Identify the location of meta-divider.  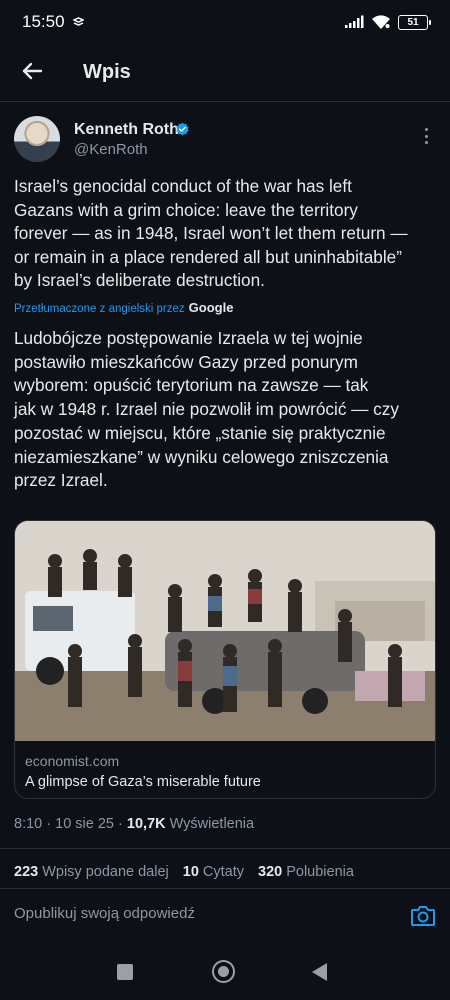
(225, 848).